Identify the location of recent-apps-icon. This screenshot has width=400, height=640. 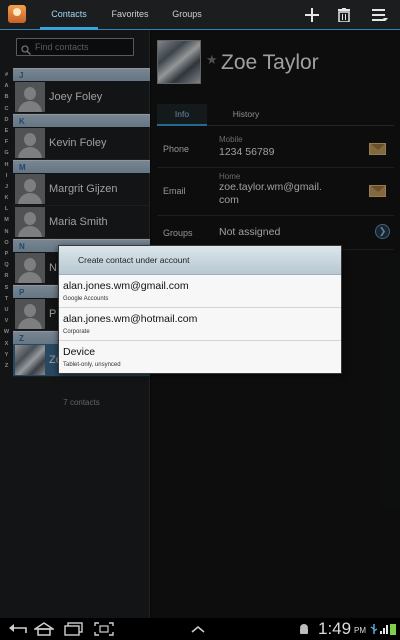
(74, 629).